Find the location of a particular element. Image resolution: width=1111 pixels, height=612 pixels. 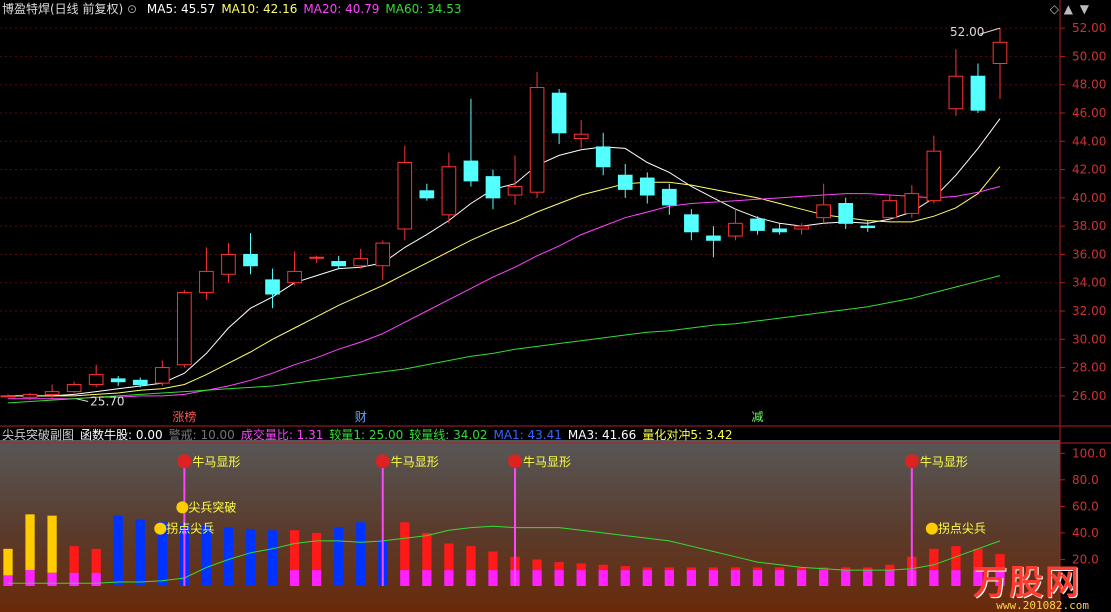

main-y-tick-label: 52.00 is located at coordinates (1089, 28).